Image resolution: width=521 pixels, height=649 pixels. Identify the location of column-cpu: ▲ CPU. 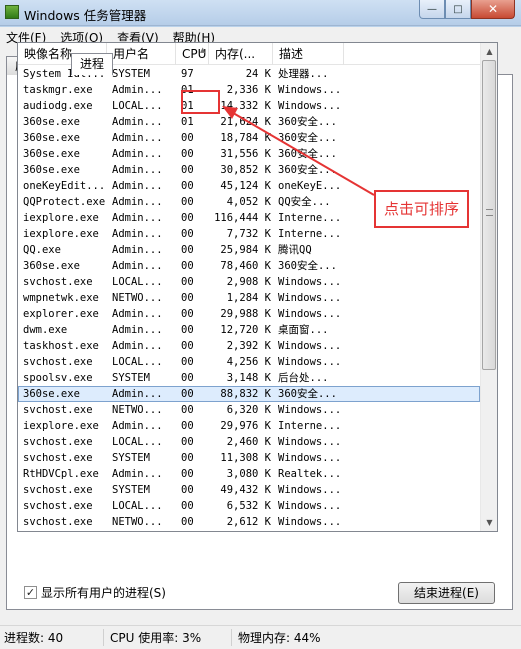
(192, 54).